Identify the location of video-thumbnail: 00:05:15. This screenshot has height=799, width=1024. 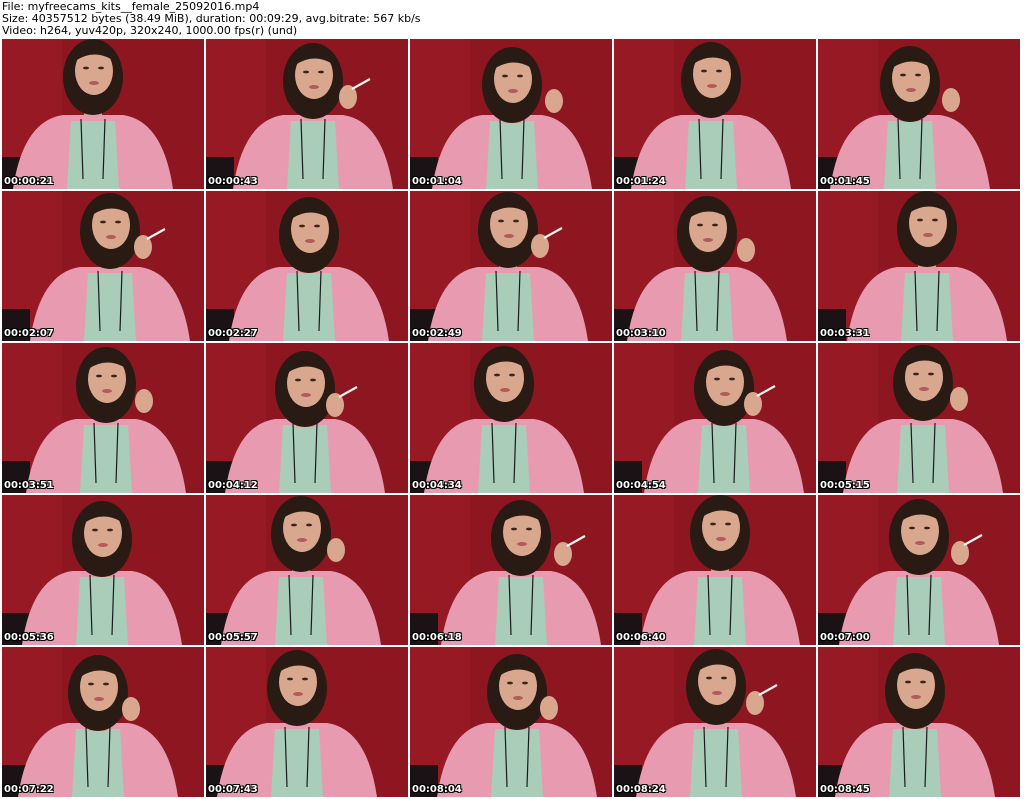
(919, 418).